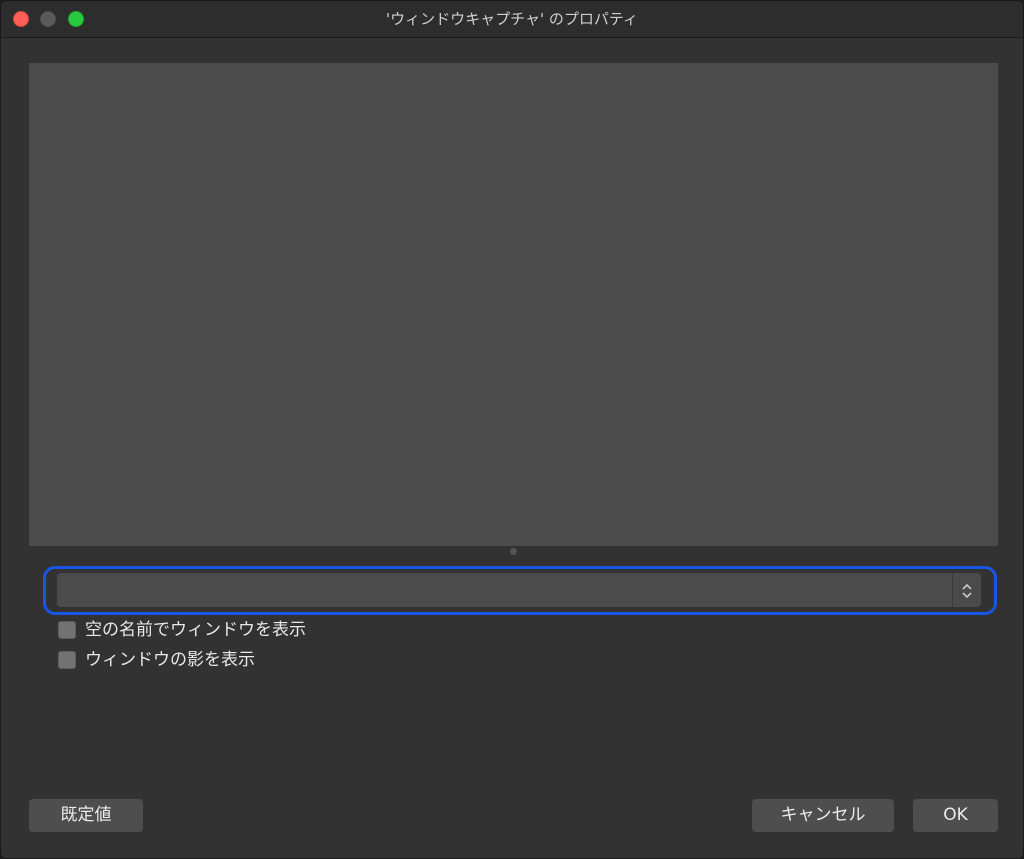  I want to click on splitter-handle, so click(513, 551).